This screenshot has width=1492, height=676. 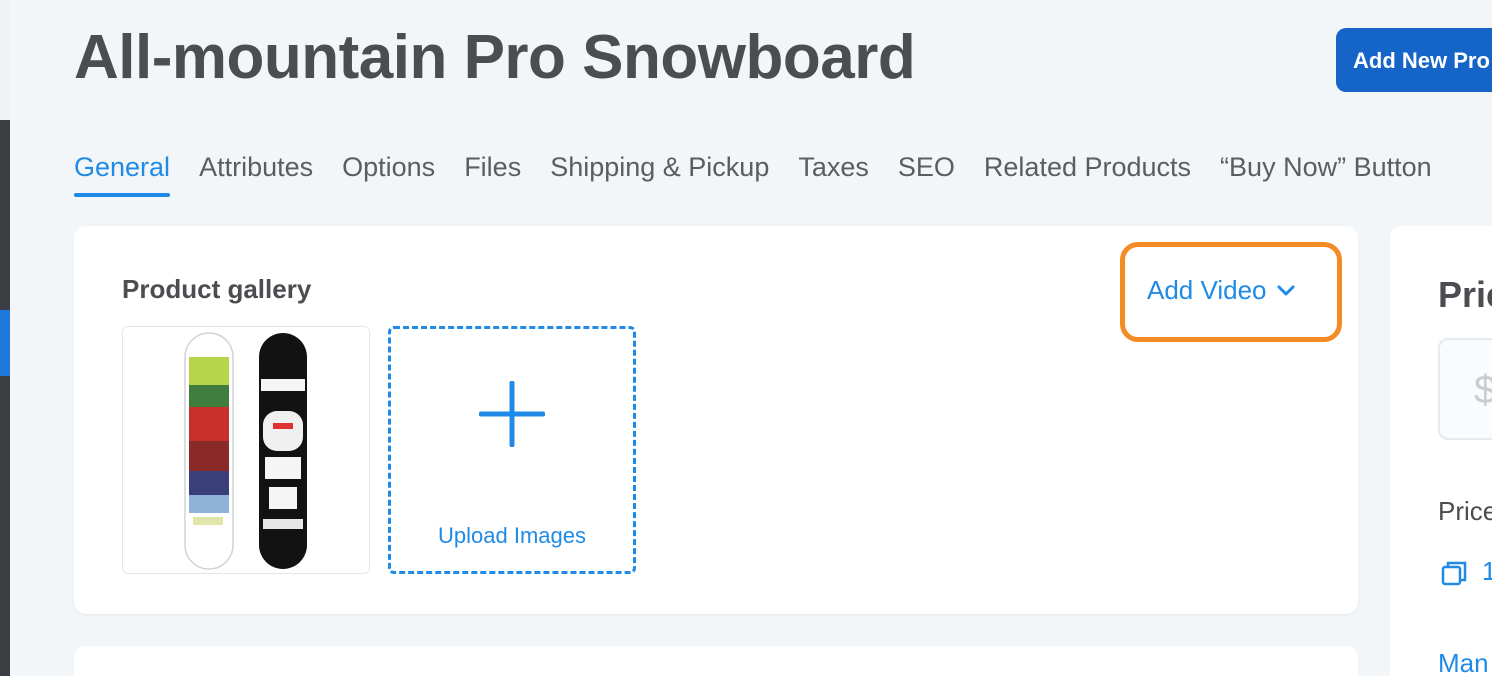 I want to click on upload-images-label: Upload Images, so click(x=512, y=535).